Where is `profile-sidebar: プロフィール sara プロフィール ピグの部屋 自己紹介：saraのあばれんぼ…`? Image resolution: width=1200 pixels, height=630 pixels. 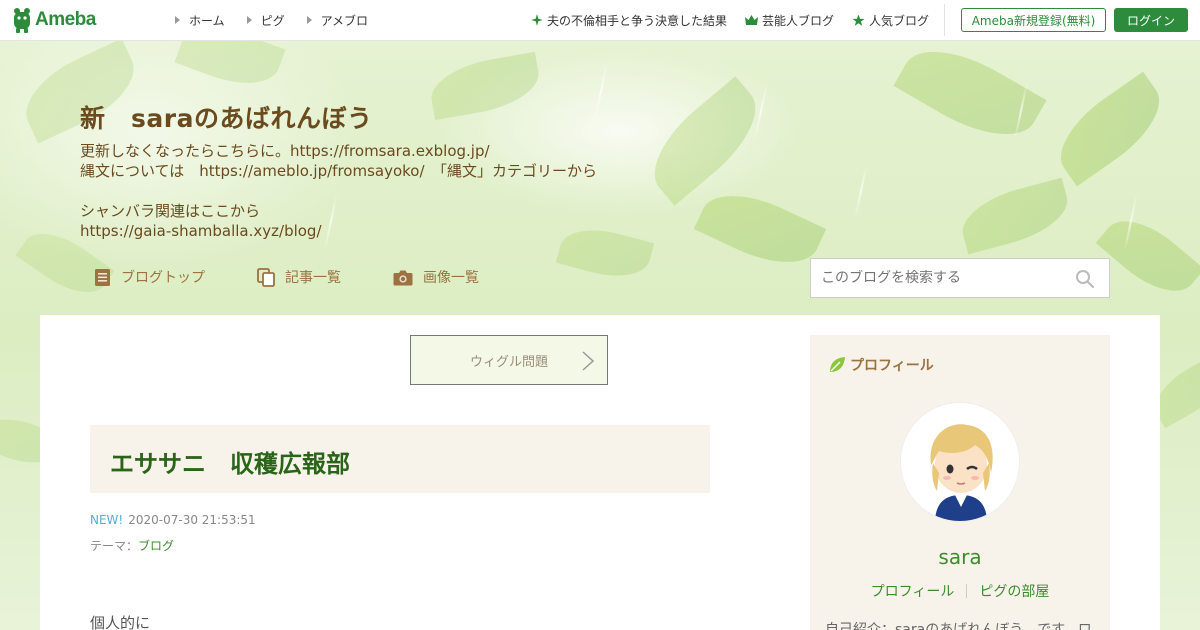
profile-sidebar: プロフィール sara プロフィール ピグの部屋 自己紹介：saraのあばれんぼ… is located at coordinates (960, 482).